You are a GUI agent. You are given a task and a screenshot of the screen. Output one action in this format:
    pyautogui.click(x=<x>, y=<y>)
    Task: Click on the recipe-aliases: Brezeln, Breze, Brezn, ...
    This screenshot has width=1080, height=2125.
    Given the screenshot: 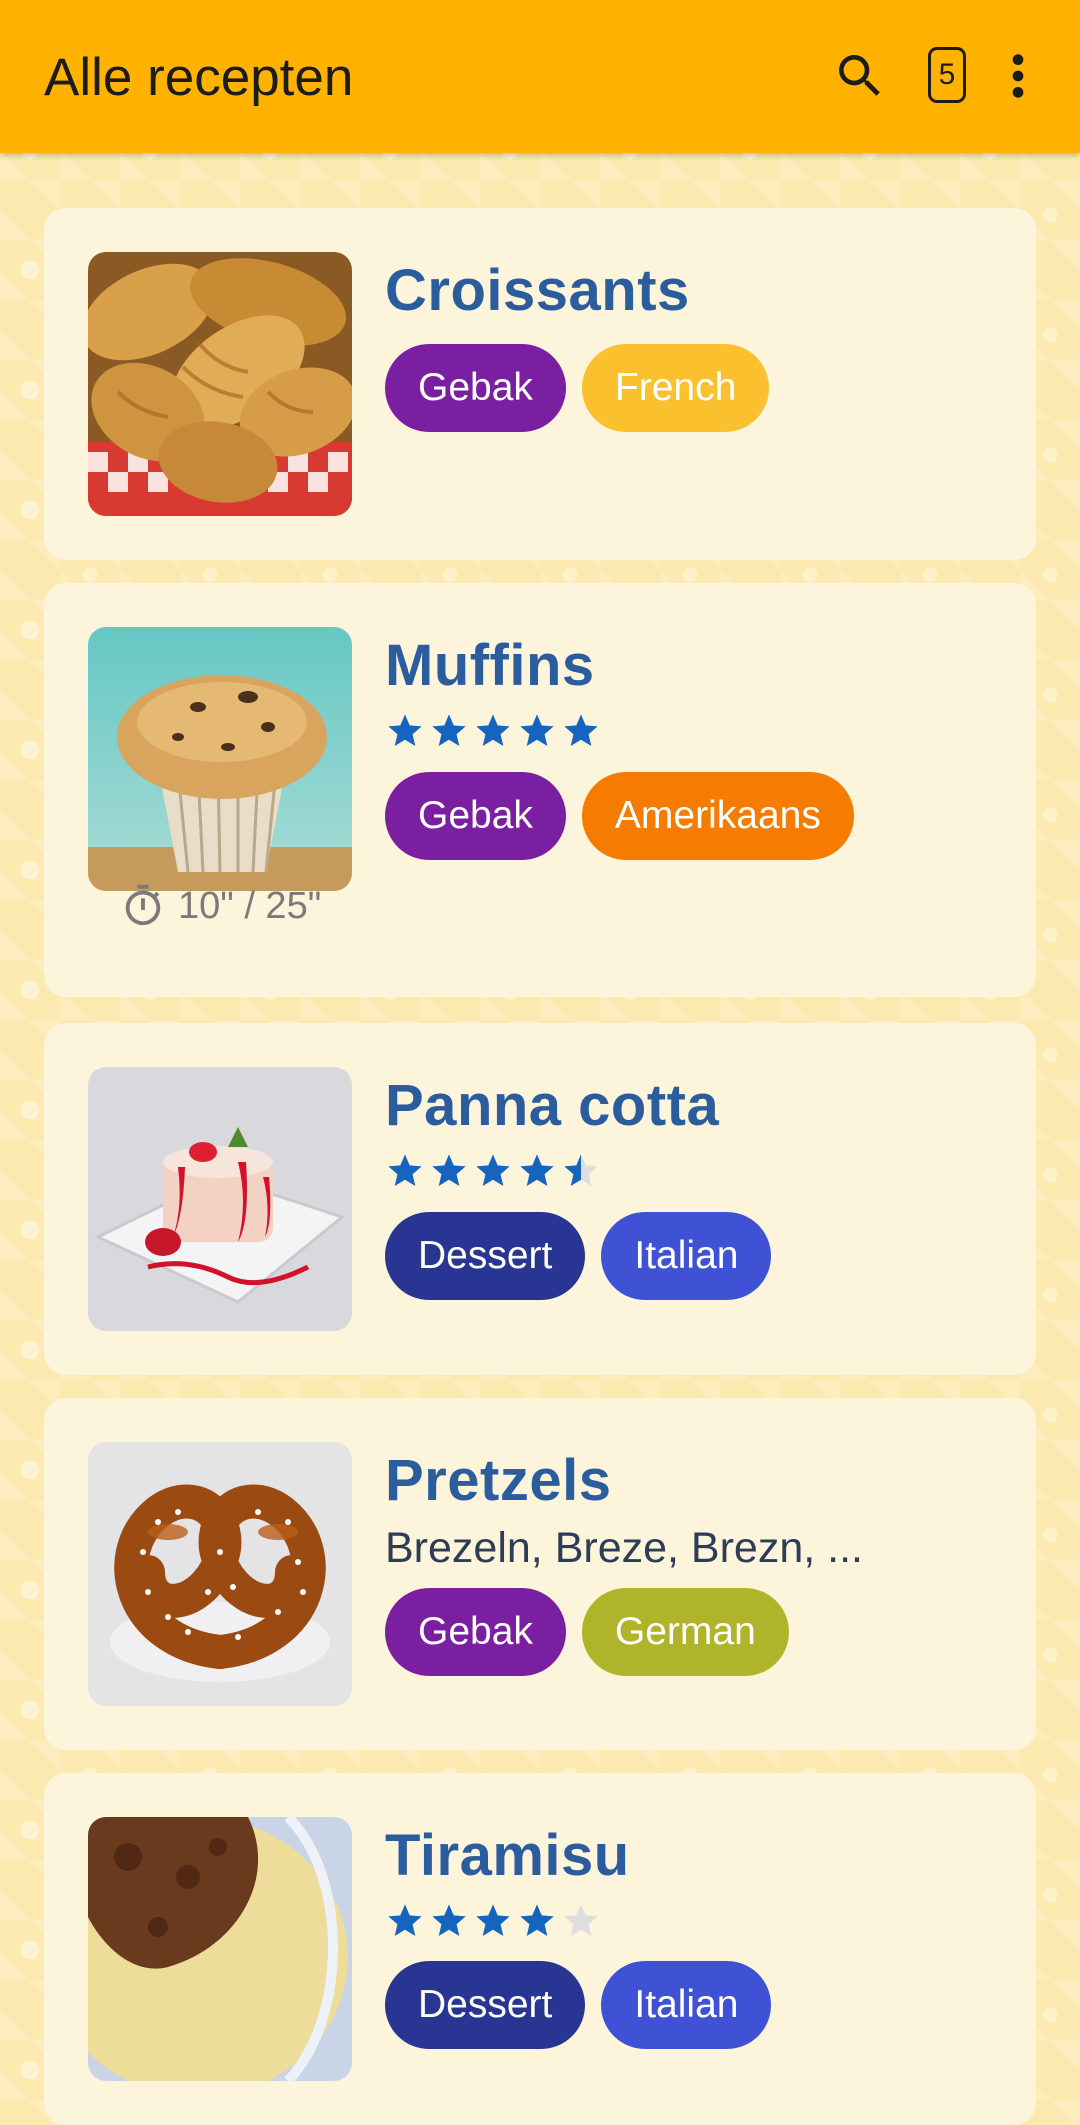 What is the action you would take?
    pyautogui.click(x=624, y=1548)
    